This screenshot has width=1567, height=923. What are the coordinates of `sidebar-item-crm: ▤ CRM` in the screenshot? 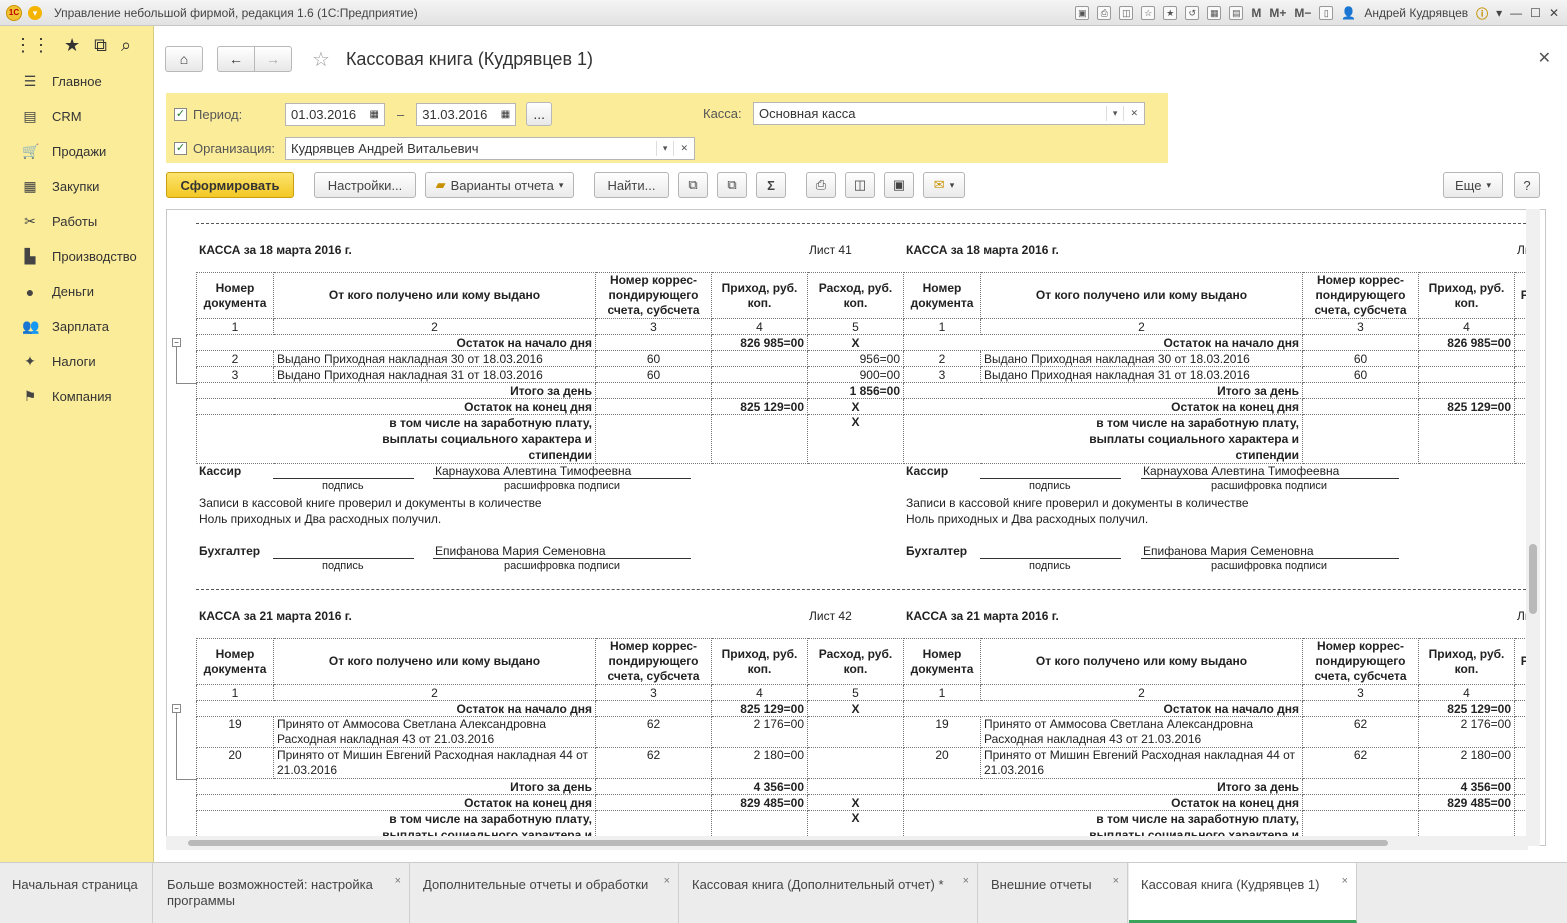 It's located at (76, 116).